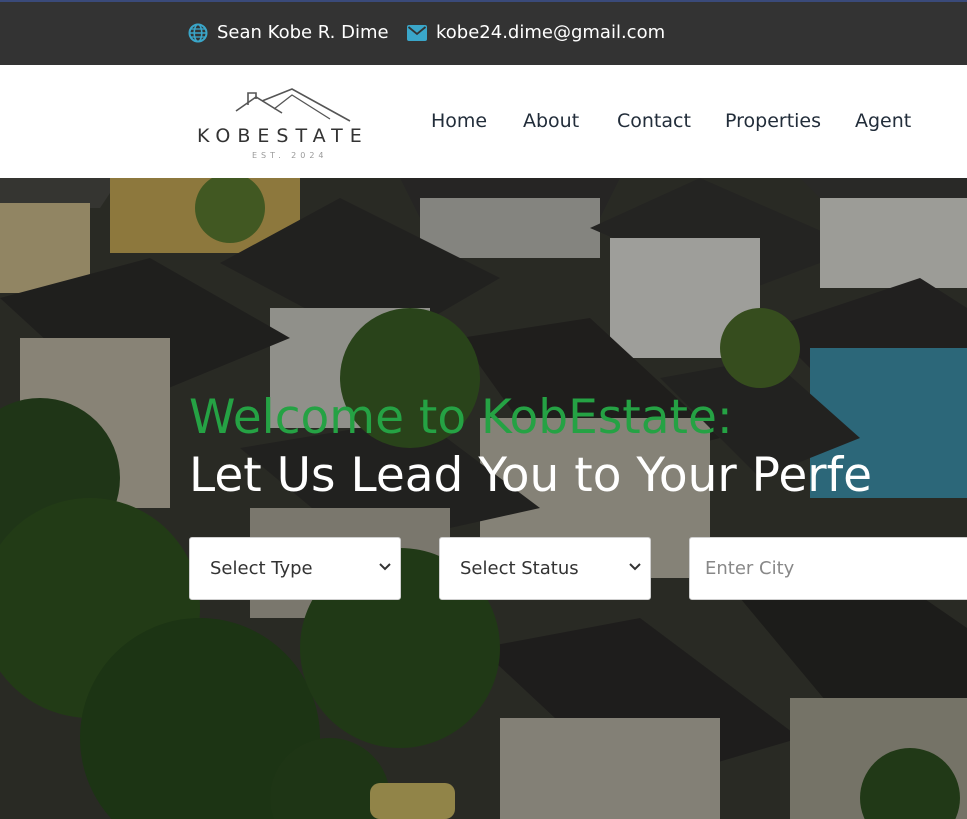 This screenshot has height=819, width=967. I want to click on logo-brand: KOBESTATE, so click(283, 136).